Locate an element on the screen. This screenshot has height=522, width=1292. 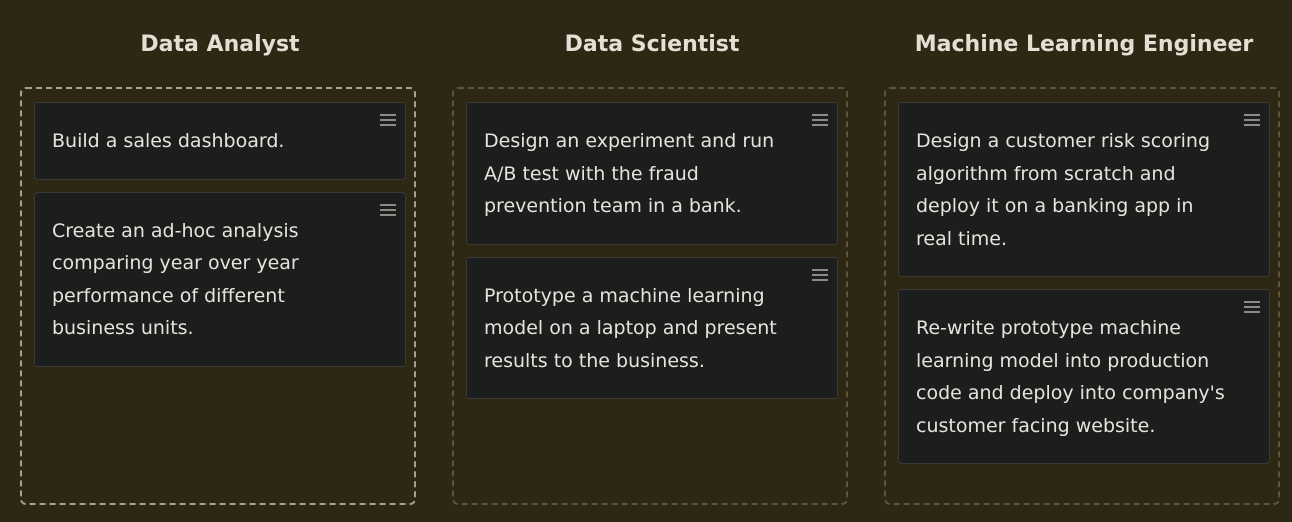
column-title: Data Analyst is located at coordinates (220, 44).